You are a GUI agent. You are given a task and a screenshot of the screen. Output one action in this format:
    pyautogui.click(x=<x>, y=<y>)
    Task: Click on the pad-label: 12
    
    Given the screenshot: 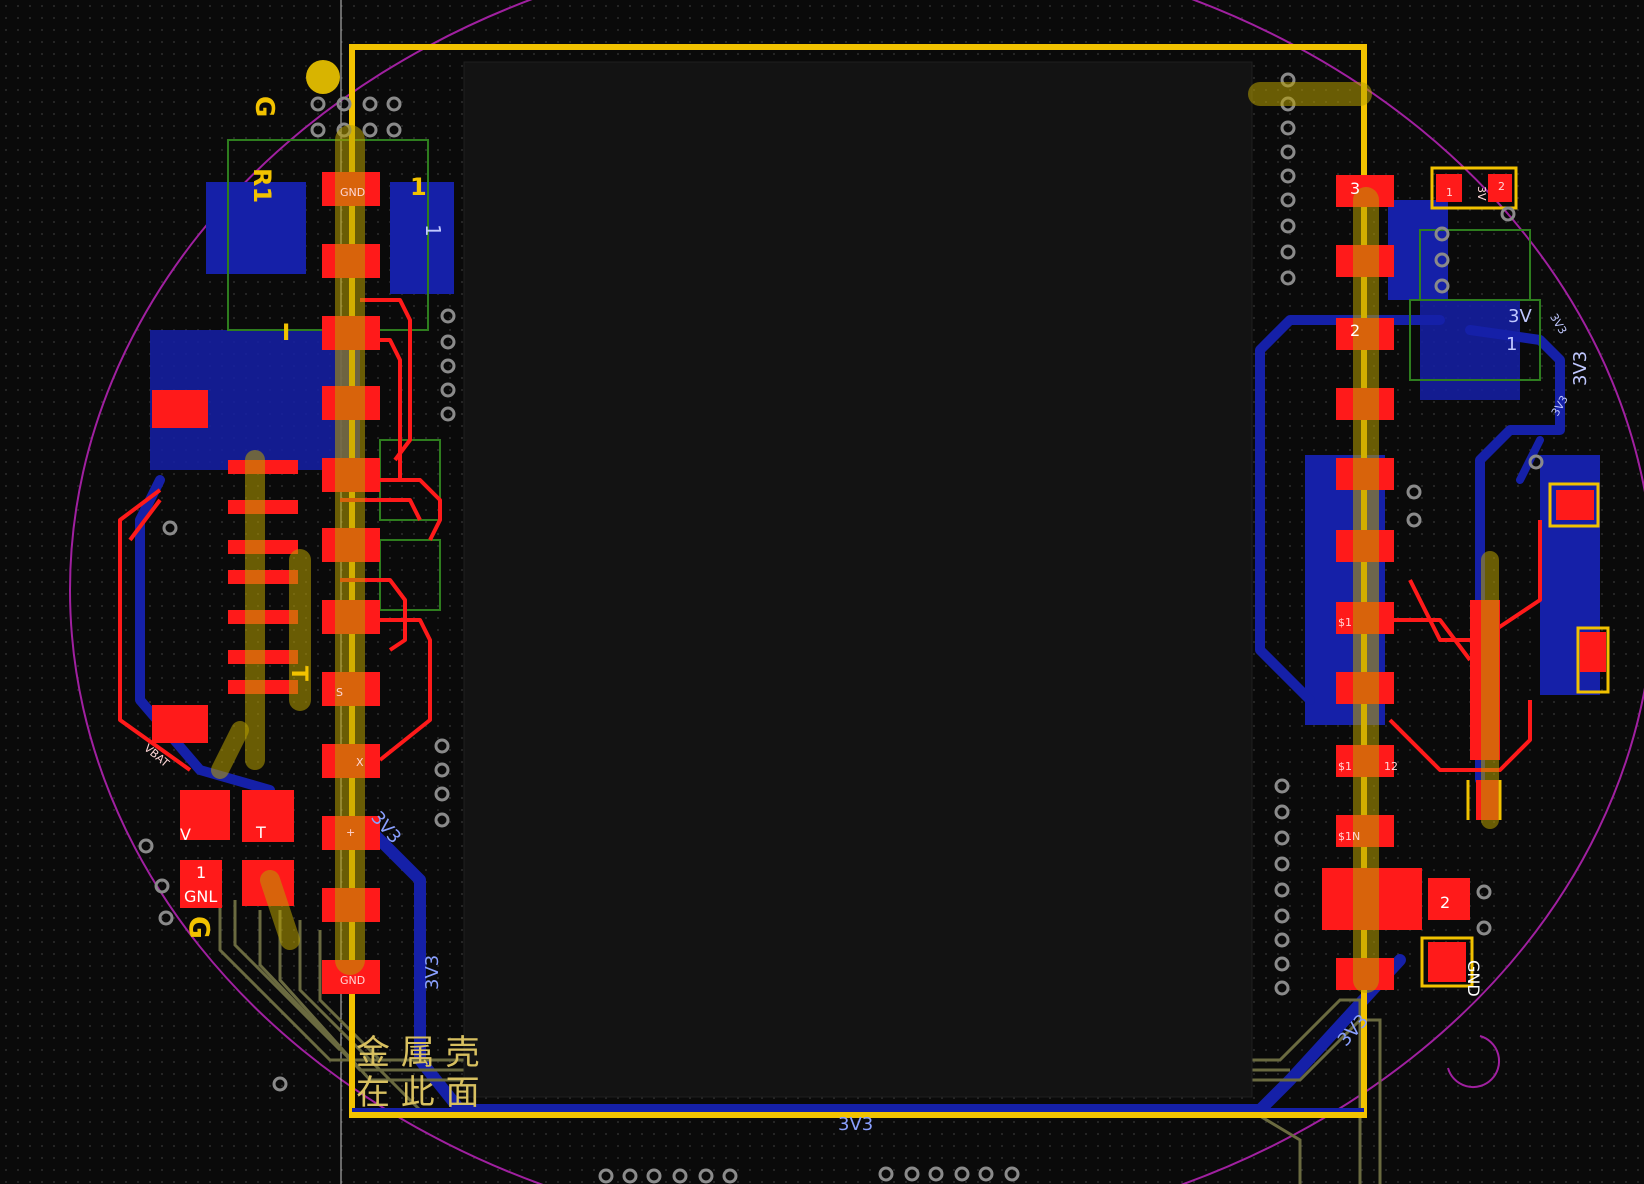 What is the action you would take?
    pyautogui.click(x=1391, y=766)
    